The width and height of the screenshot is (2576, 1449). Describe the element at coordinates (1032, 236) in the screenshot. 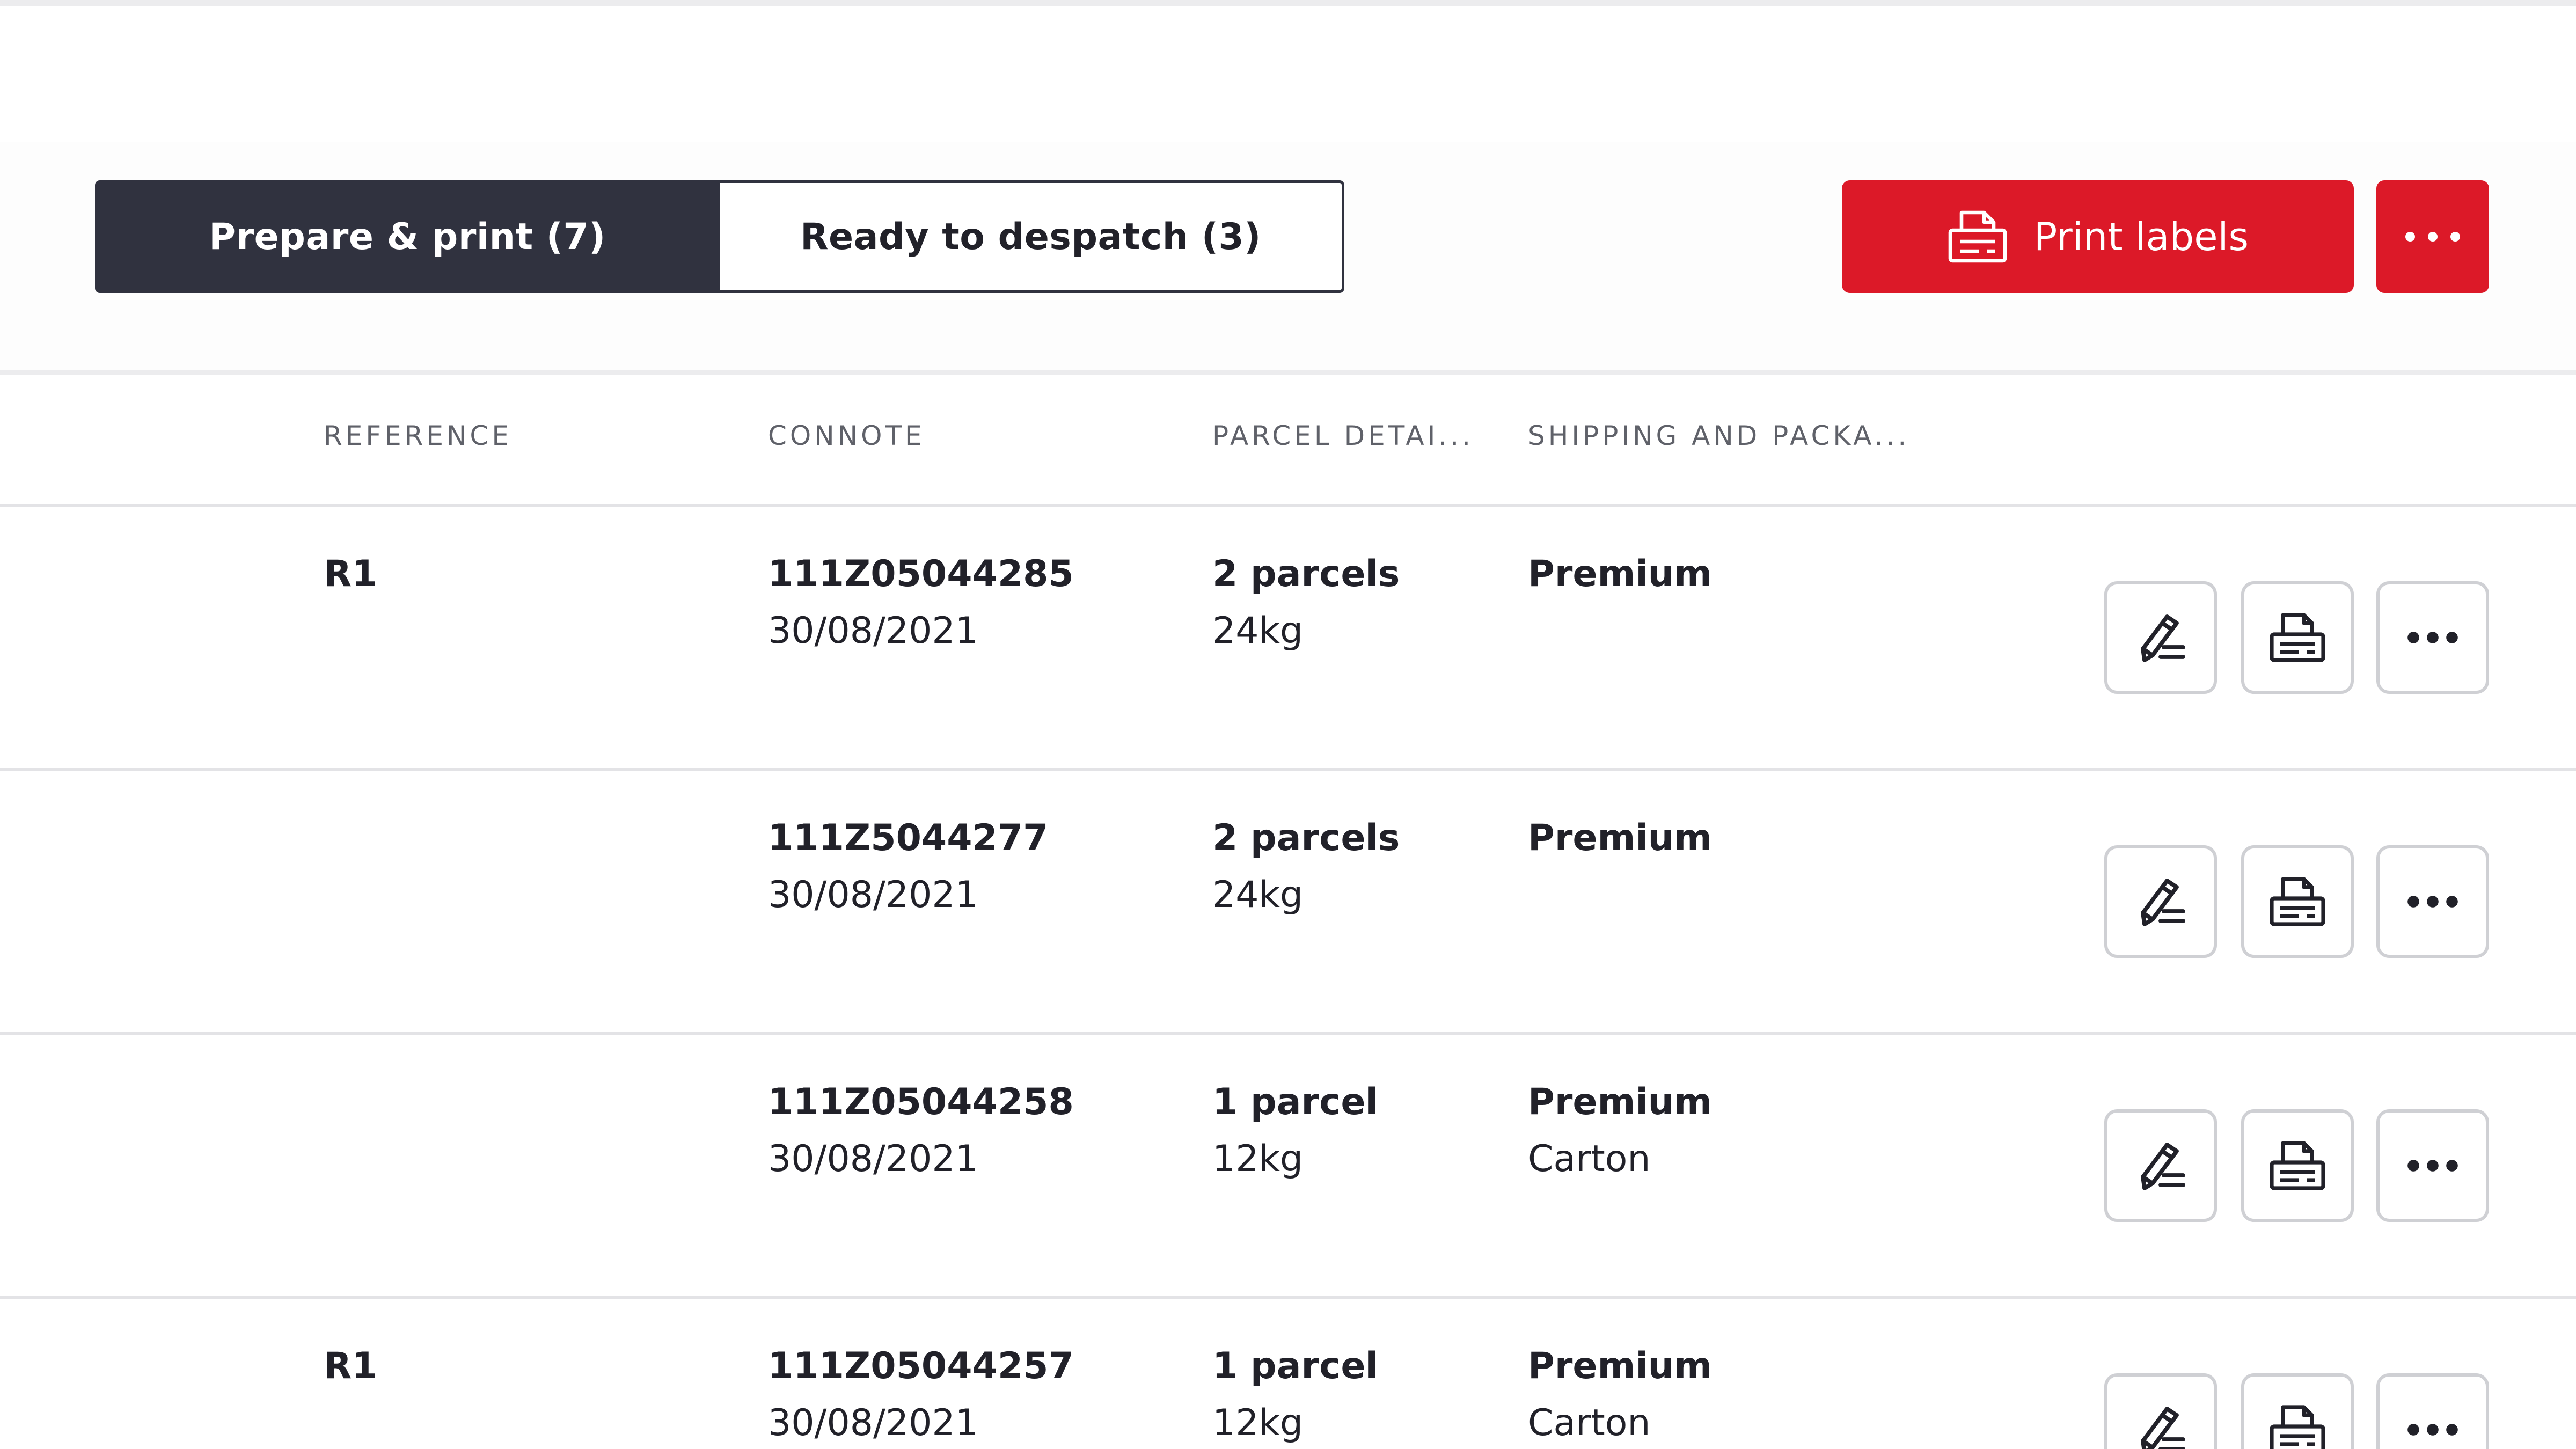

I see `tab-ready-to-despatch: Ready to despatch (3)` at that location.